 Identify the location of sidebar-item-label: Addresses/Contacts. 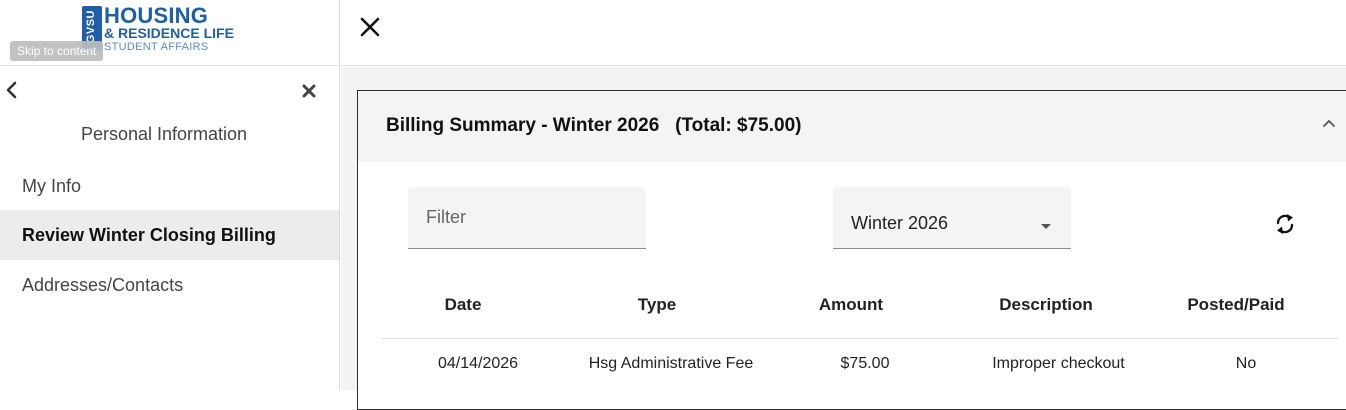
(103, 284).